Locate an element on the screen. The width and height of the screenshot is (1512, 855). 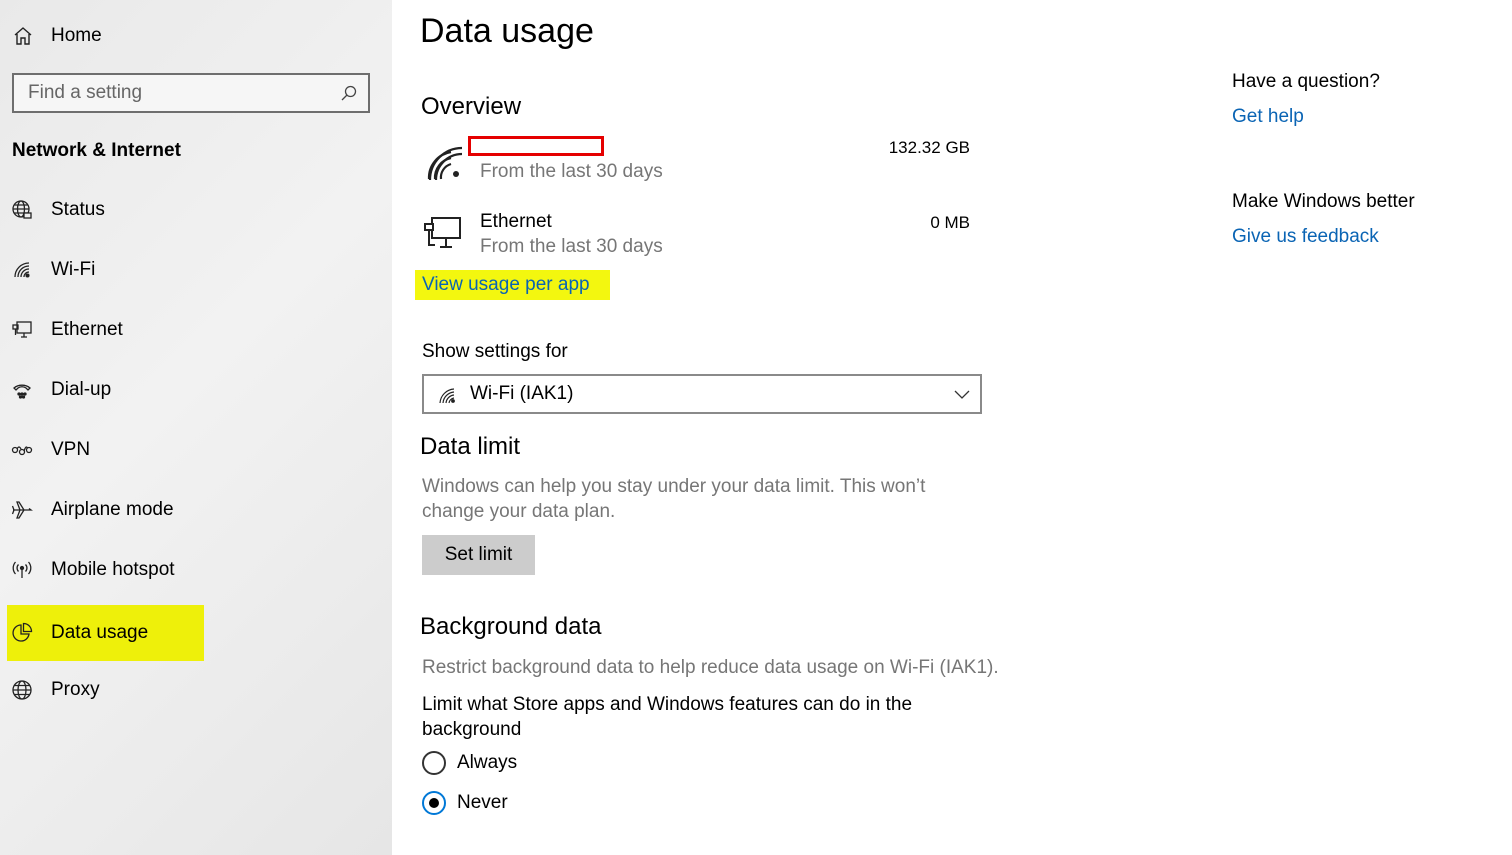
question-heading: Have a question? is located at coordinates (1306, 81).